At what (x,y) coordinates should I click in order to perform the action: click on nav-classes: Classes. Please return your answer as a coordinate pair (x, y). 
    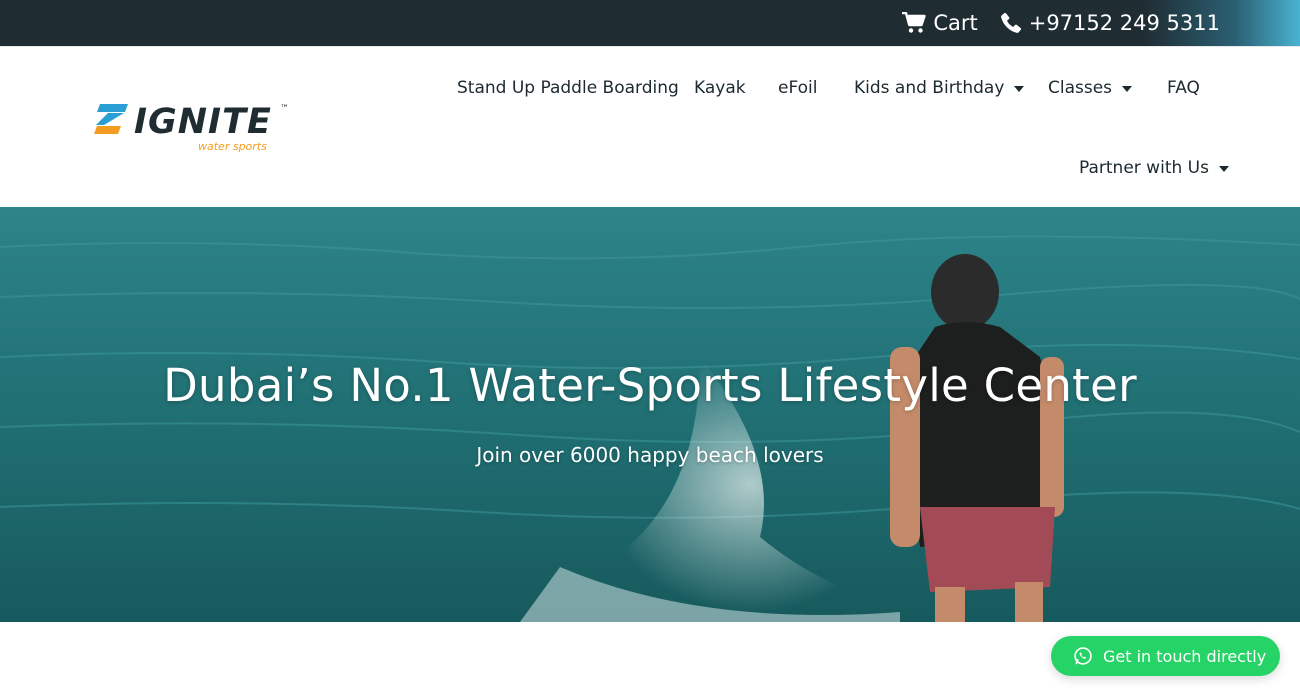
    Looking at the image, I should click on (1090, 88).